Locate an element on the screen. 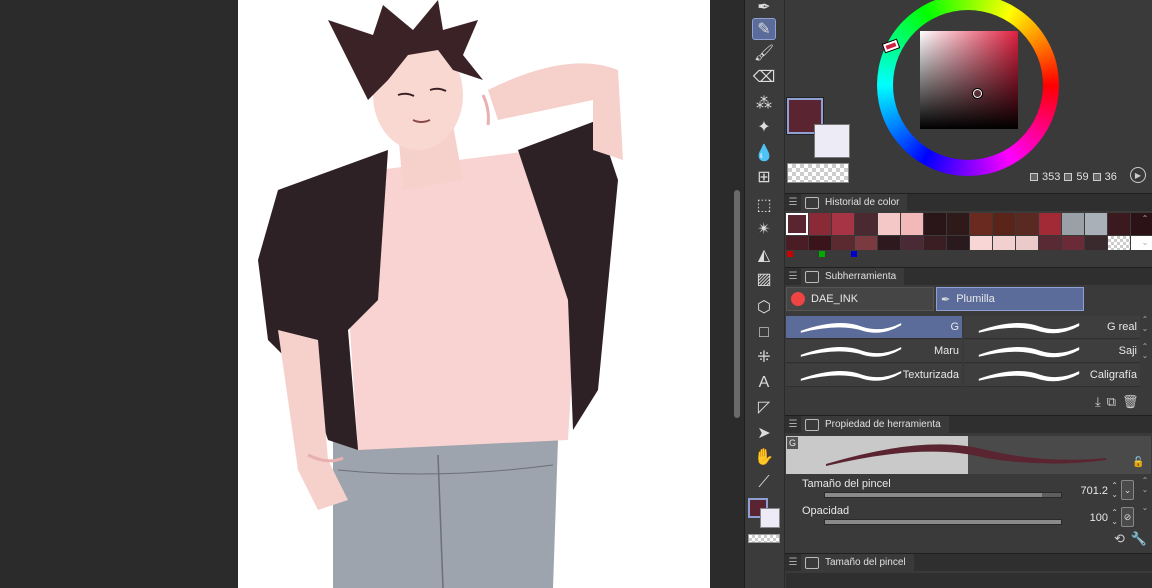 The image size is (1152, 588). blend-tool-icon: 💧 is located at coordinates (764, 153).